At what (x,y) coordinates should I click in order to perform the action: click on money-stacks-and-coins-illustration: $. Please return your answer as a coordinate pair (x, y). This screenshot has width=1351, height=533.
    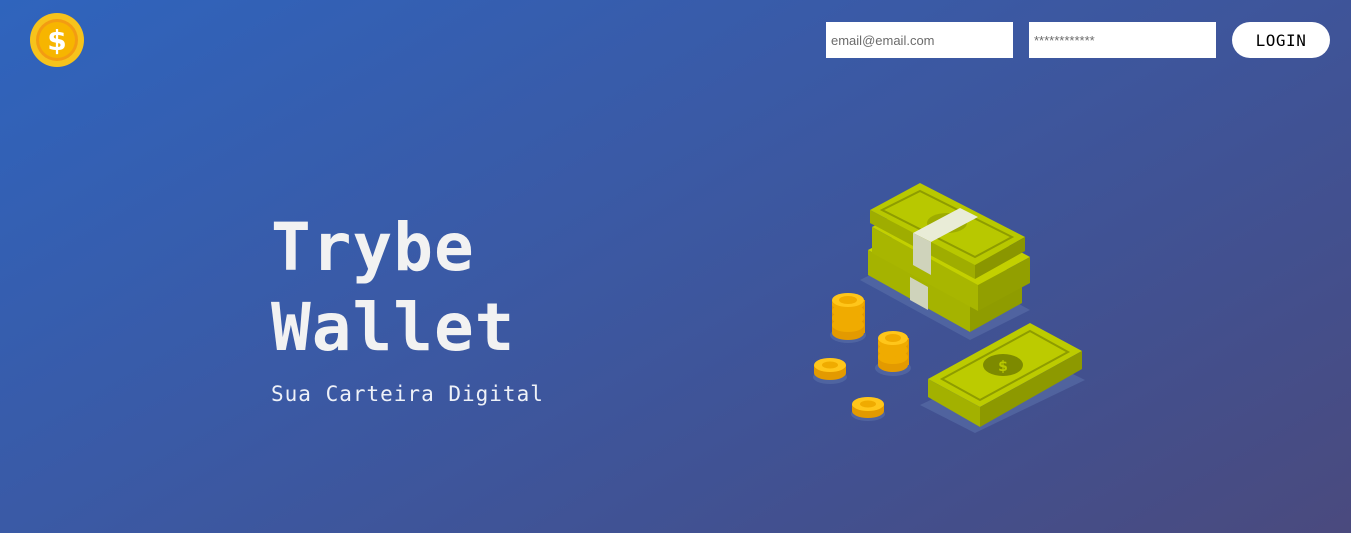
    Looking at the image, I should click on (945, 307).